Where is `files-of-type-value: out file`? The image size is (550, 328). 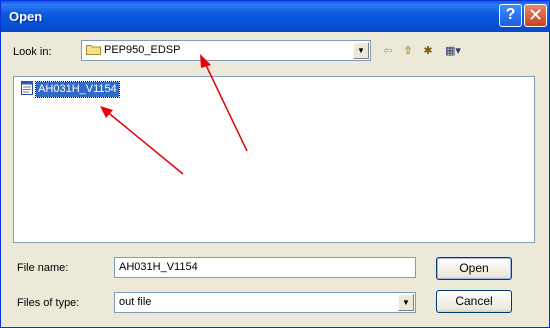 files-of-type-value: out file is located at coordinates (135, 302).